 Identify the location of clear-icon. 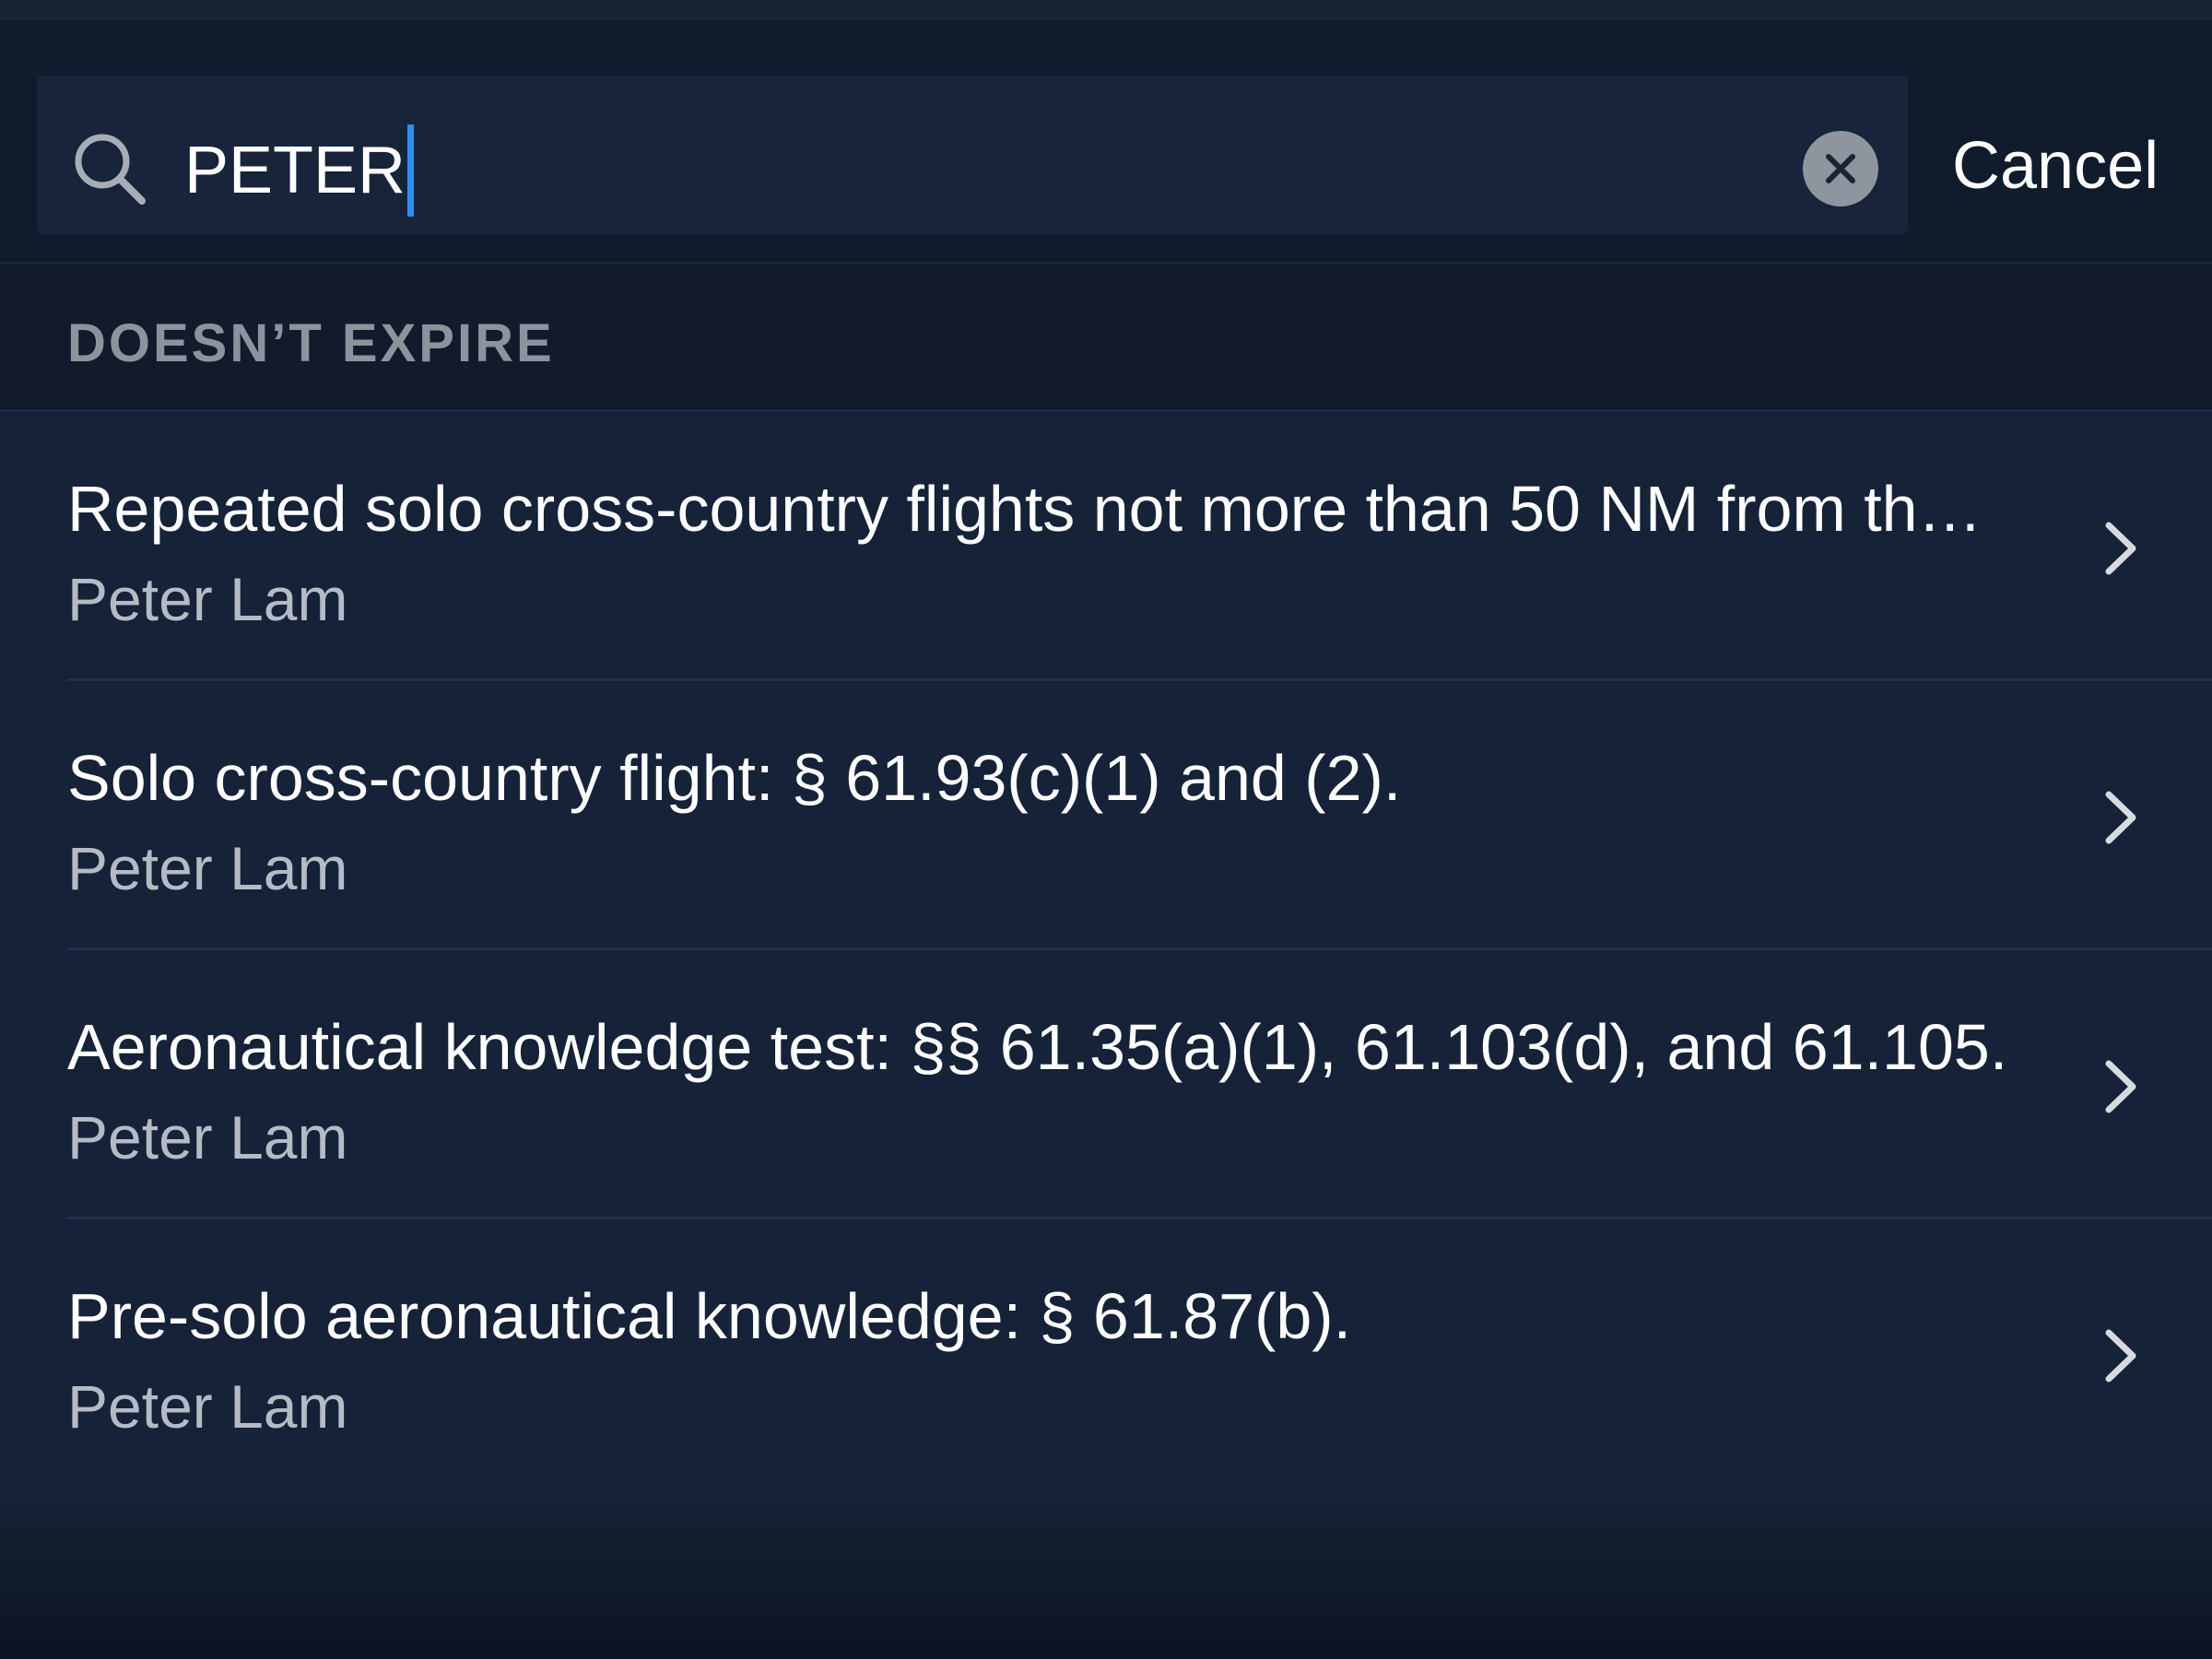
(1840, 168).